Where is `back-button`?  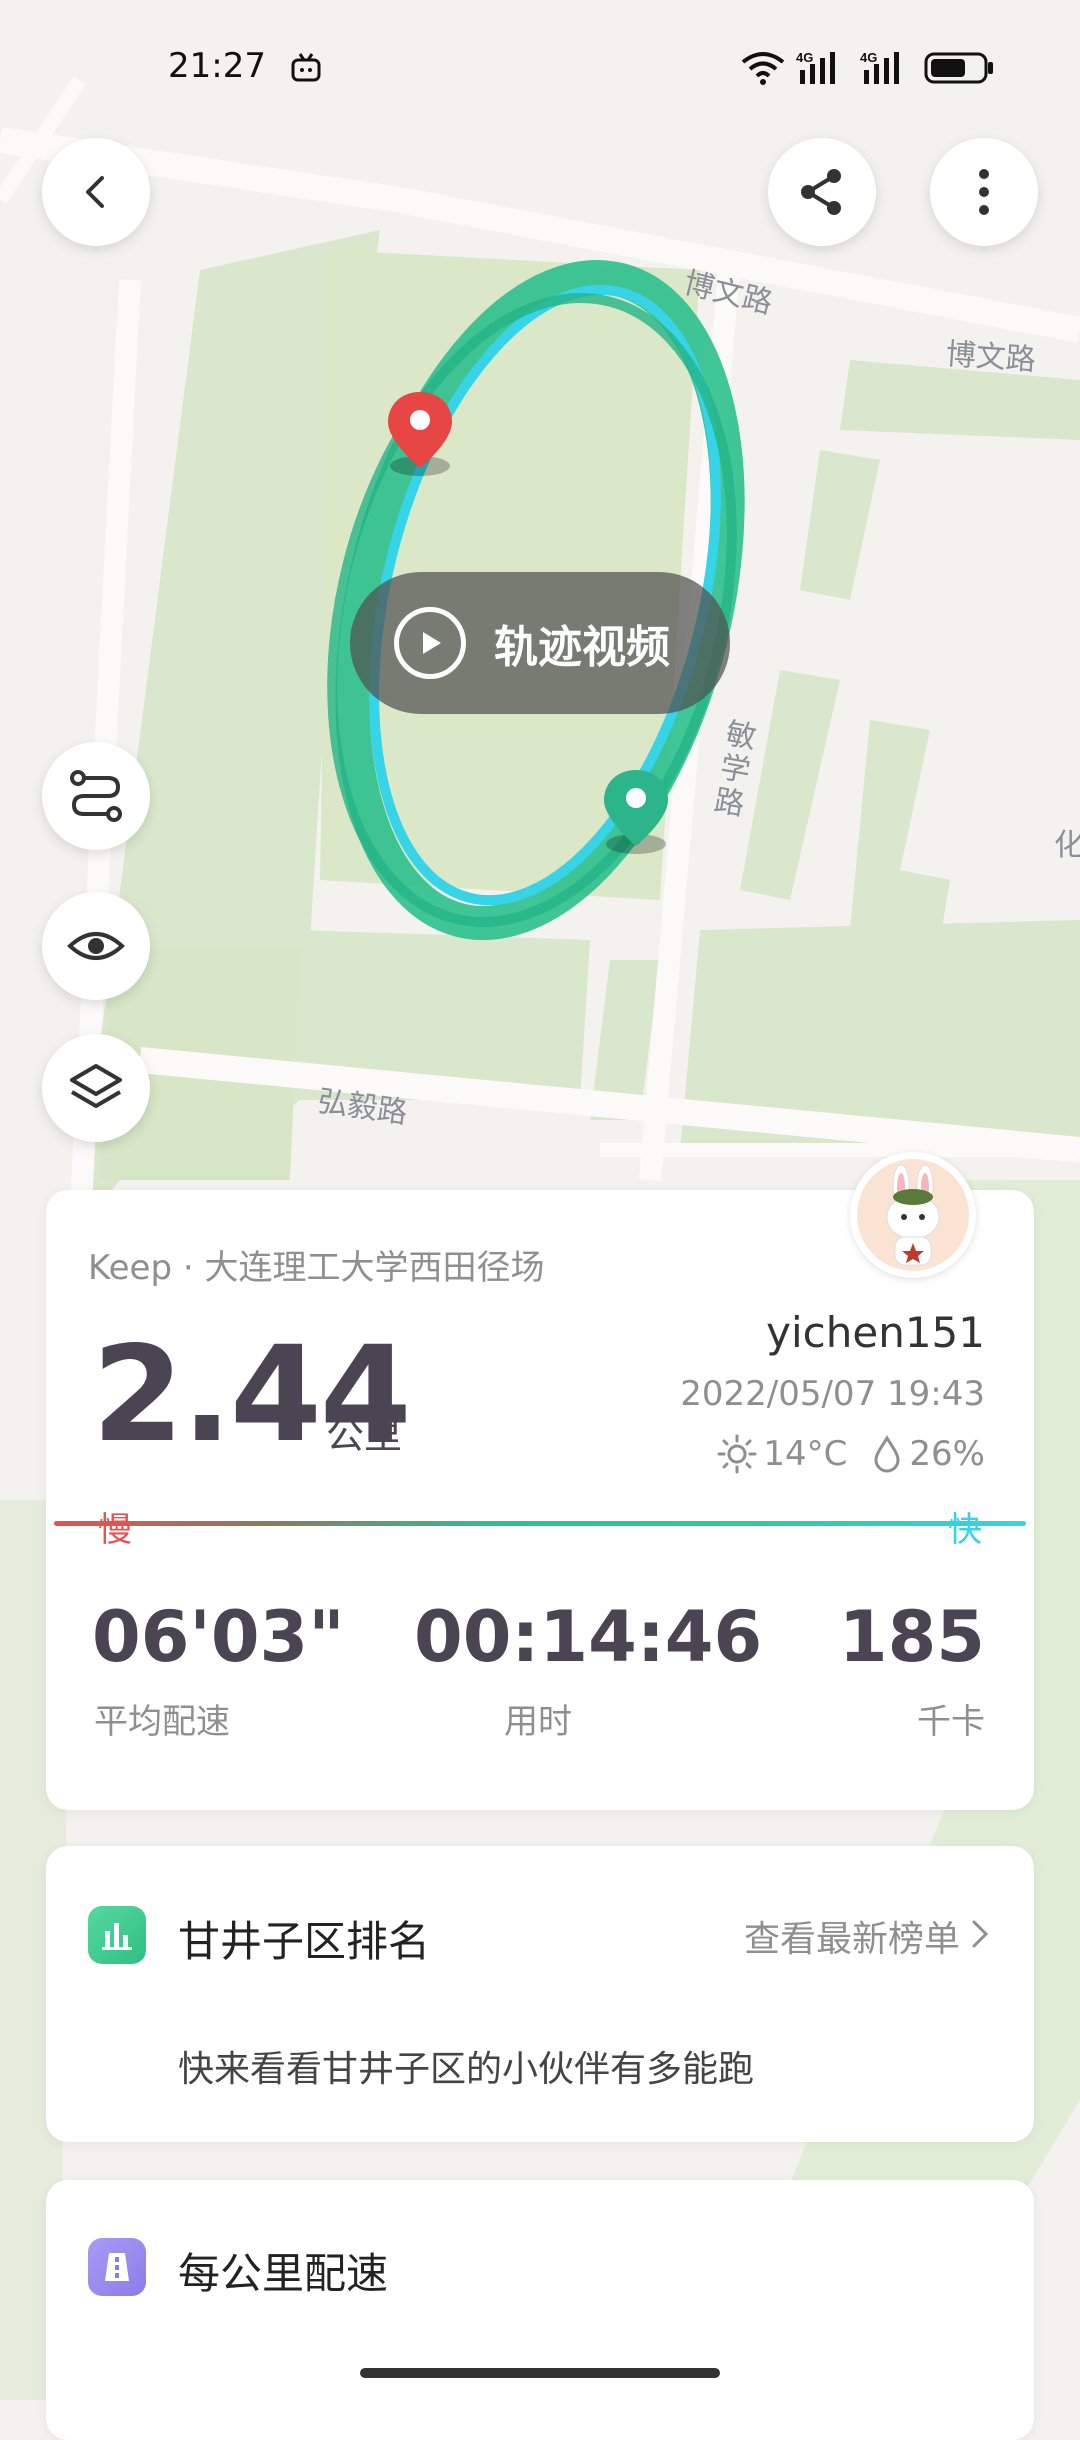
back-button is located at coordinates (96, 192).